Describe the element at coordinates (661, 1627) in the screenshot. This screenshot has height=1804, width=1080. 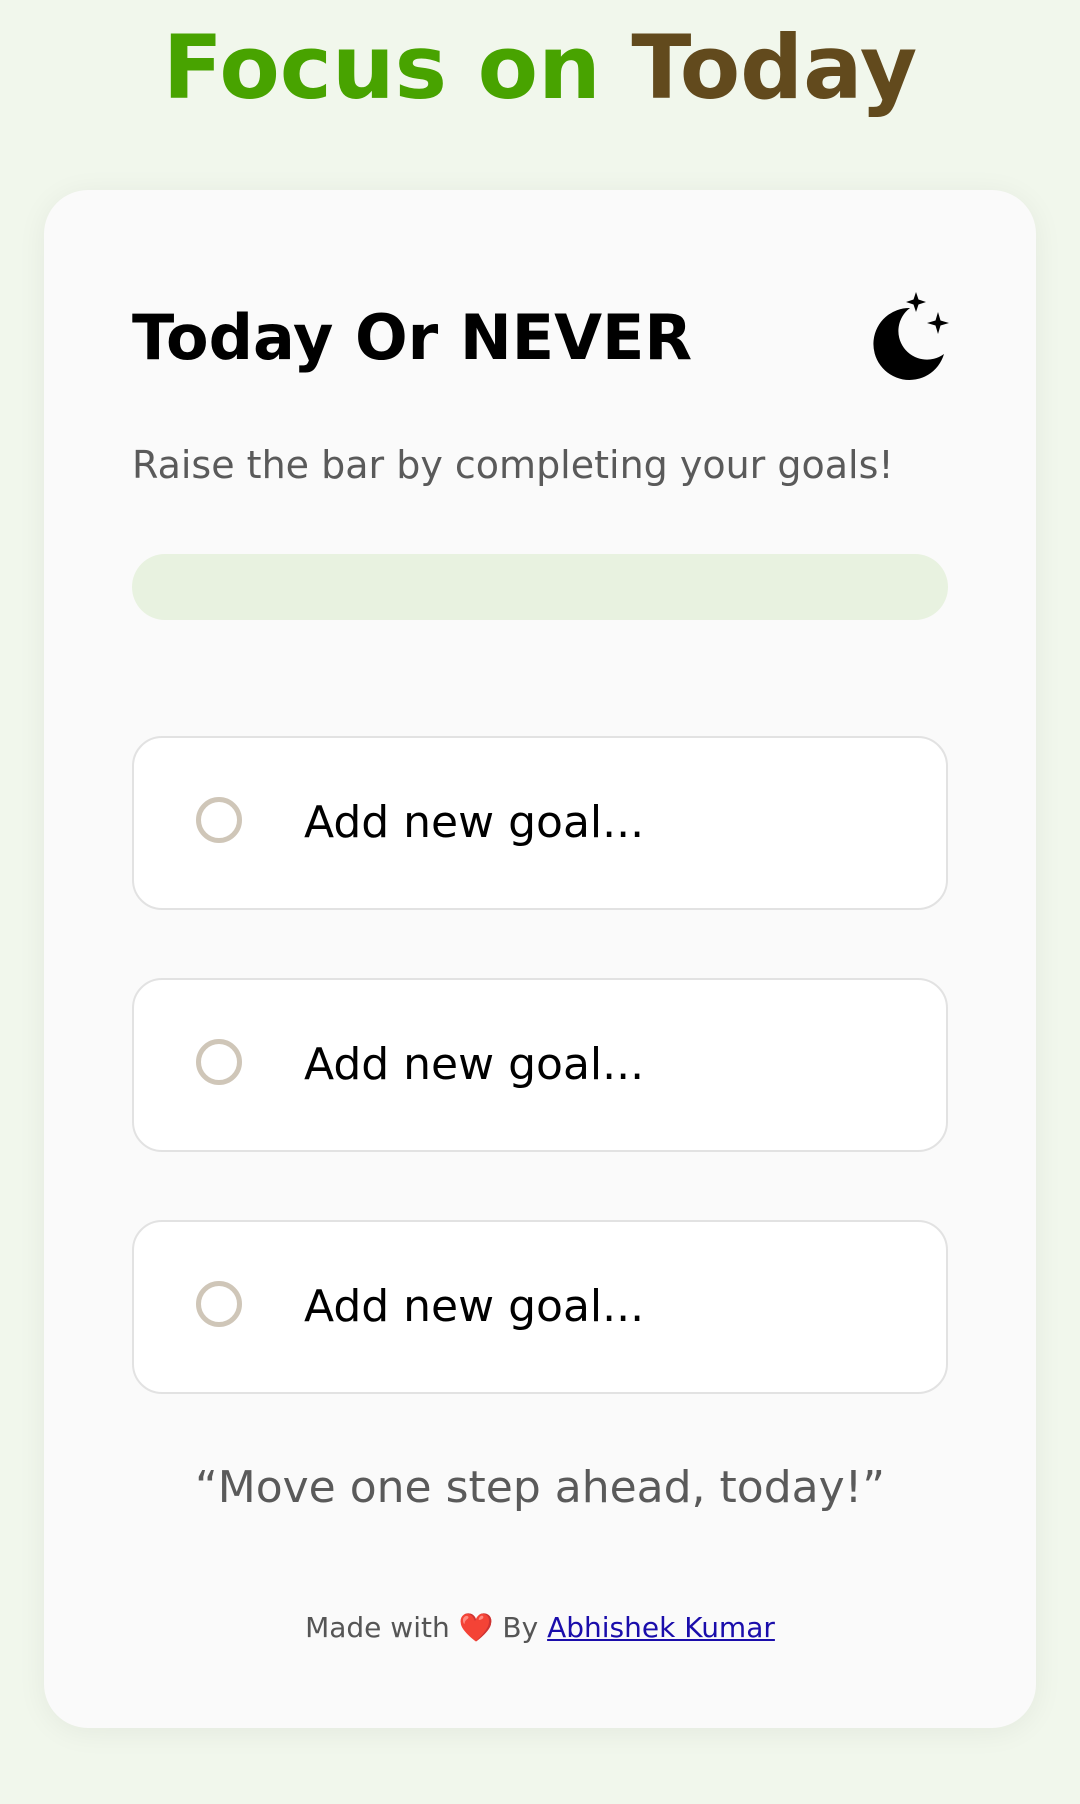
I see `author-link: Abhishek Kumar` at that location.